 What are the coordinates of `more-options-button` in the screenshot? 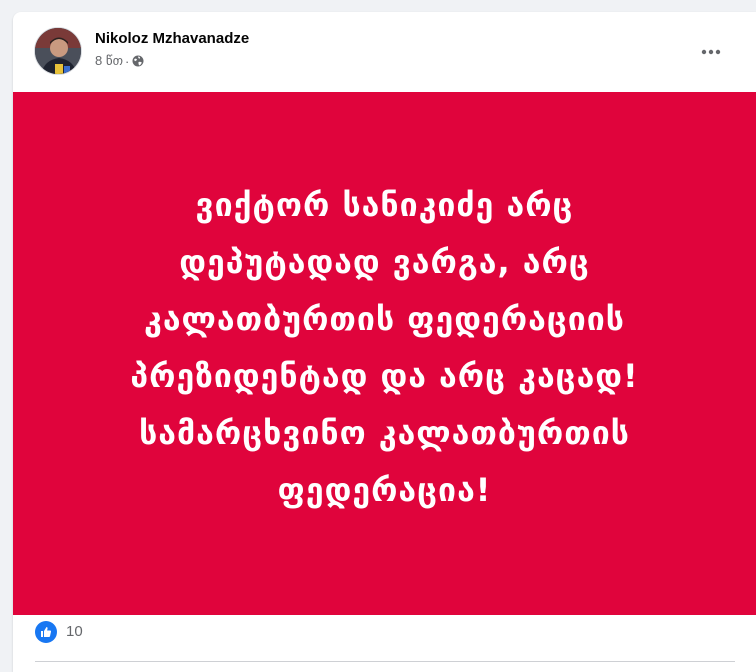 It's located at (711, 52).